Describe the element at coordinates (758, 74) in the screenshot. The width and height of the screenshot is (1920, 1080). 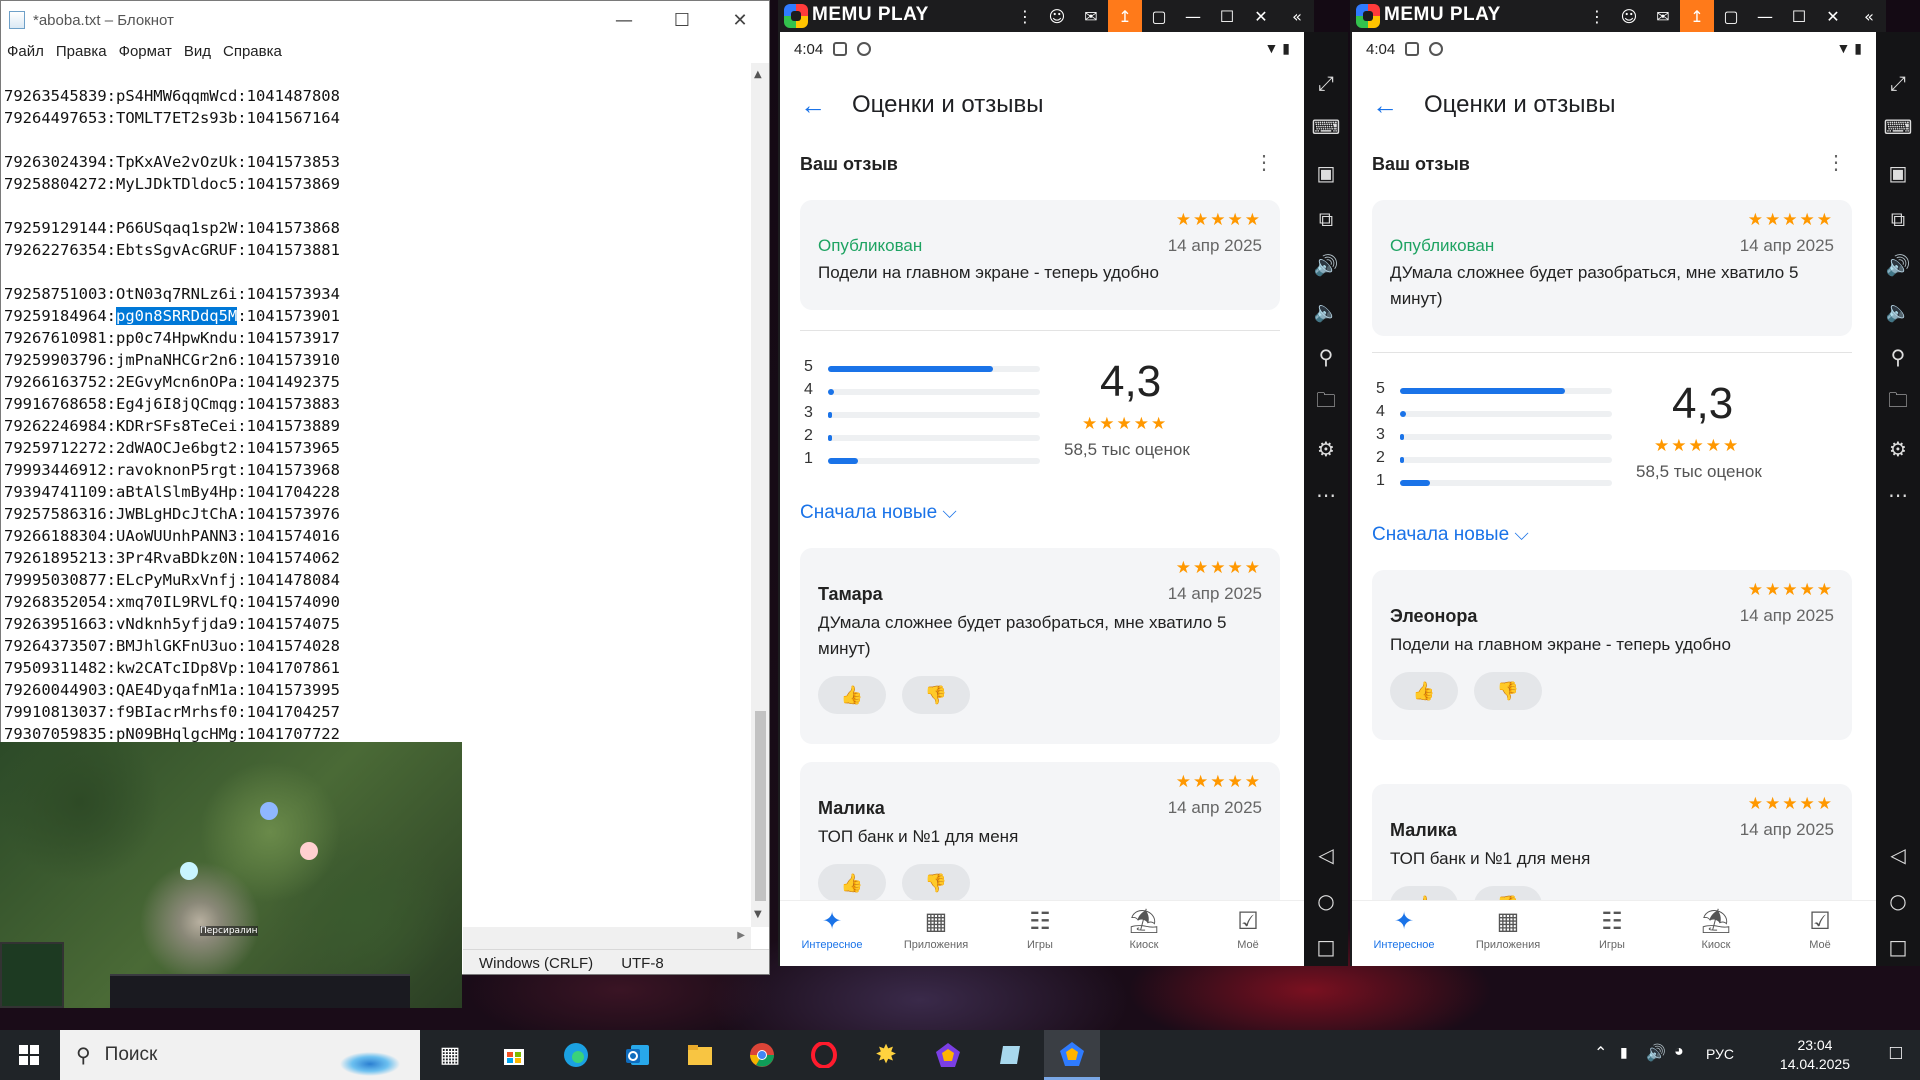
I see `scroll-up-icon: ▲` at that location.